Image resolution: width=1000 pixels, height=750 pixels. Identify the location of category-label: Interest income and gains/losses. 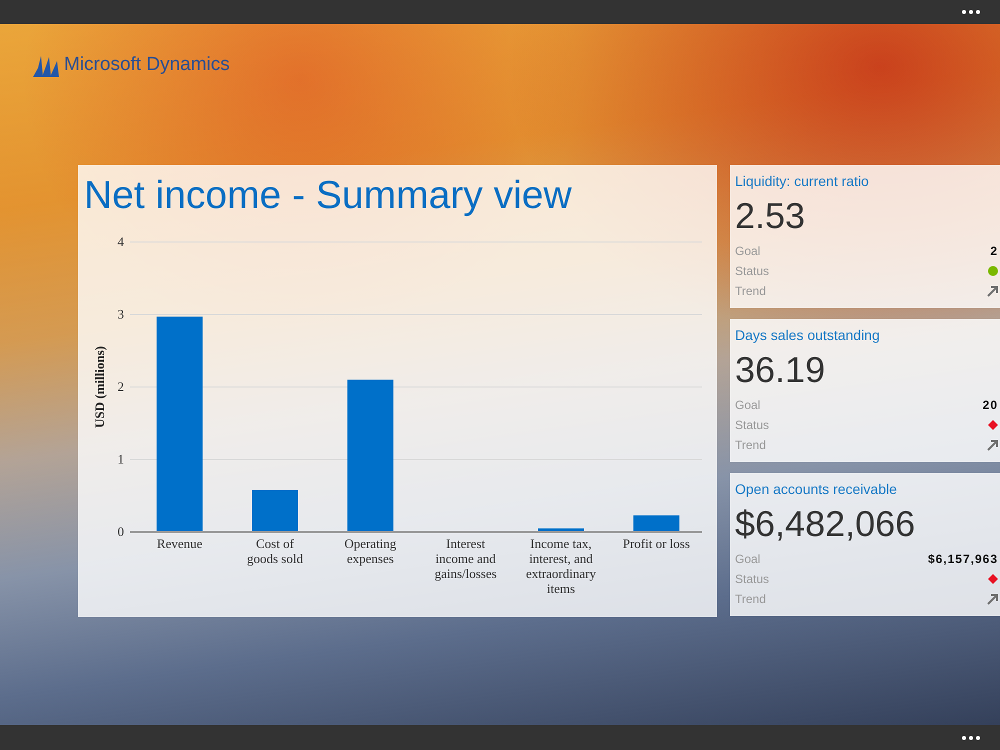
(466, 559).